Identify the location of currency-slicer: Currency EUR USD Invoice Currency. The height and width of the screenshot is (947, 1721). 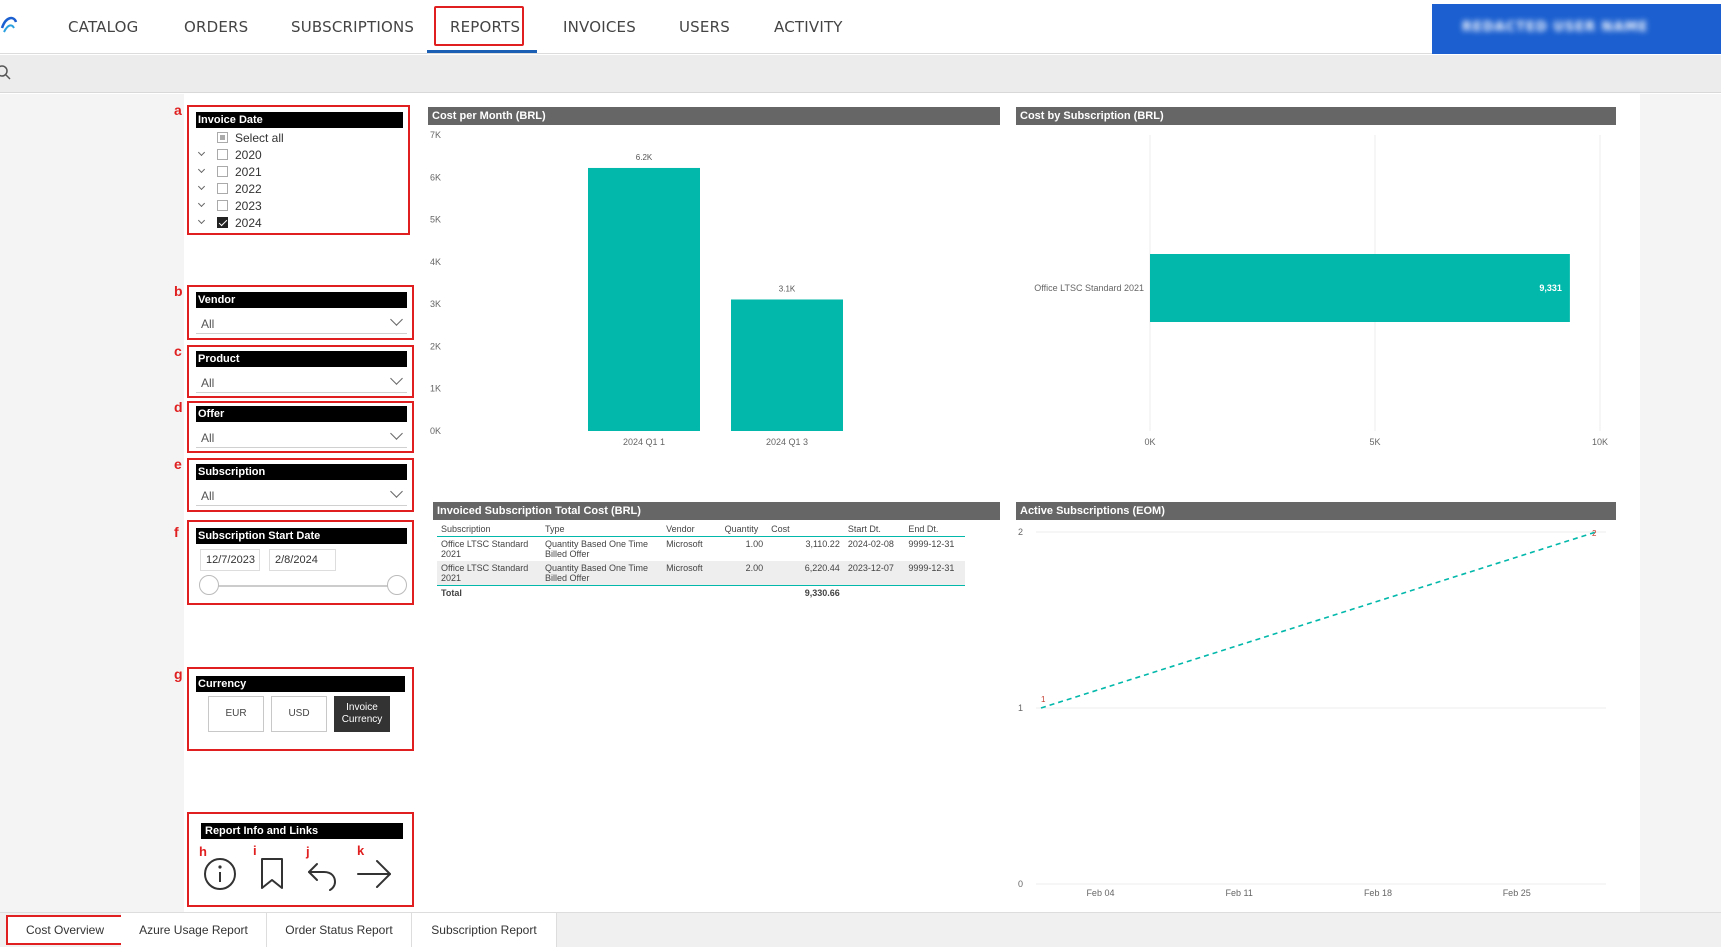
(300, 709).